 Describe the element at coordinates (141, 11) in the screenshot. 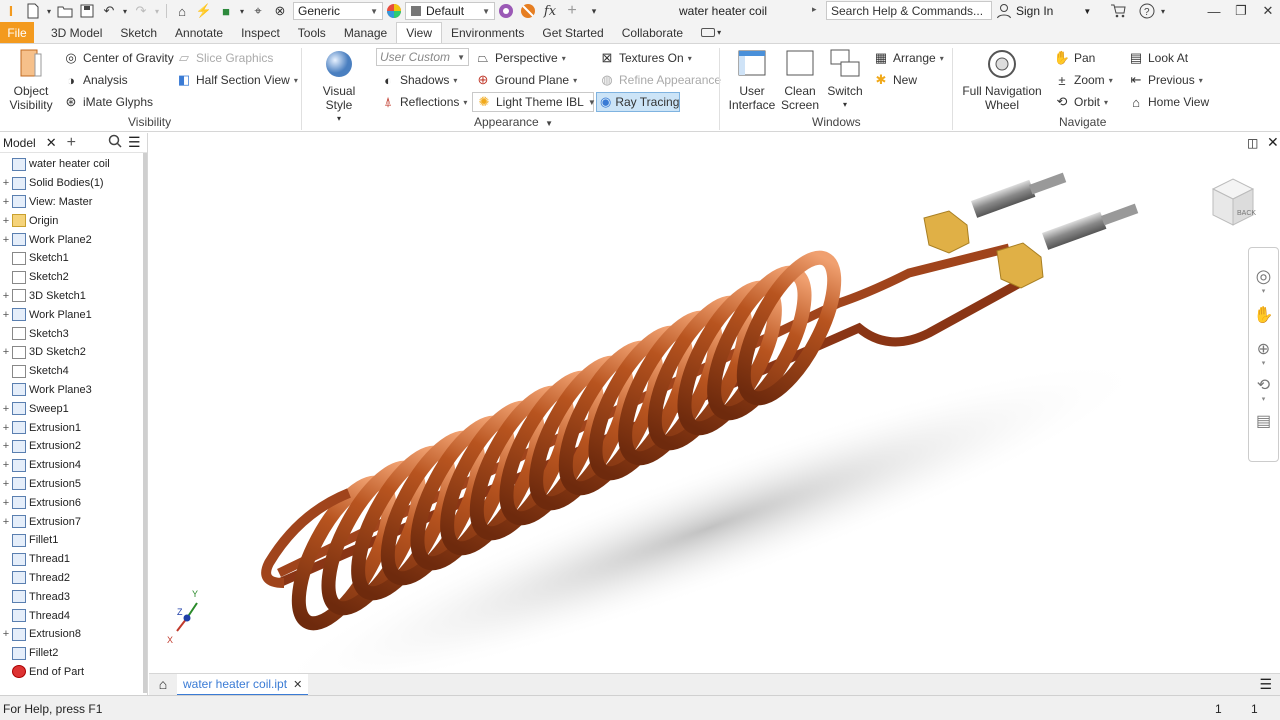

I see `redo-icon: ↷` at that location.